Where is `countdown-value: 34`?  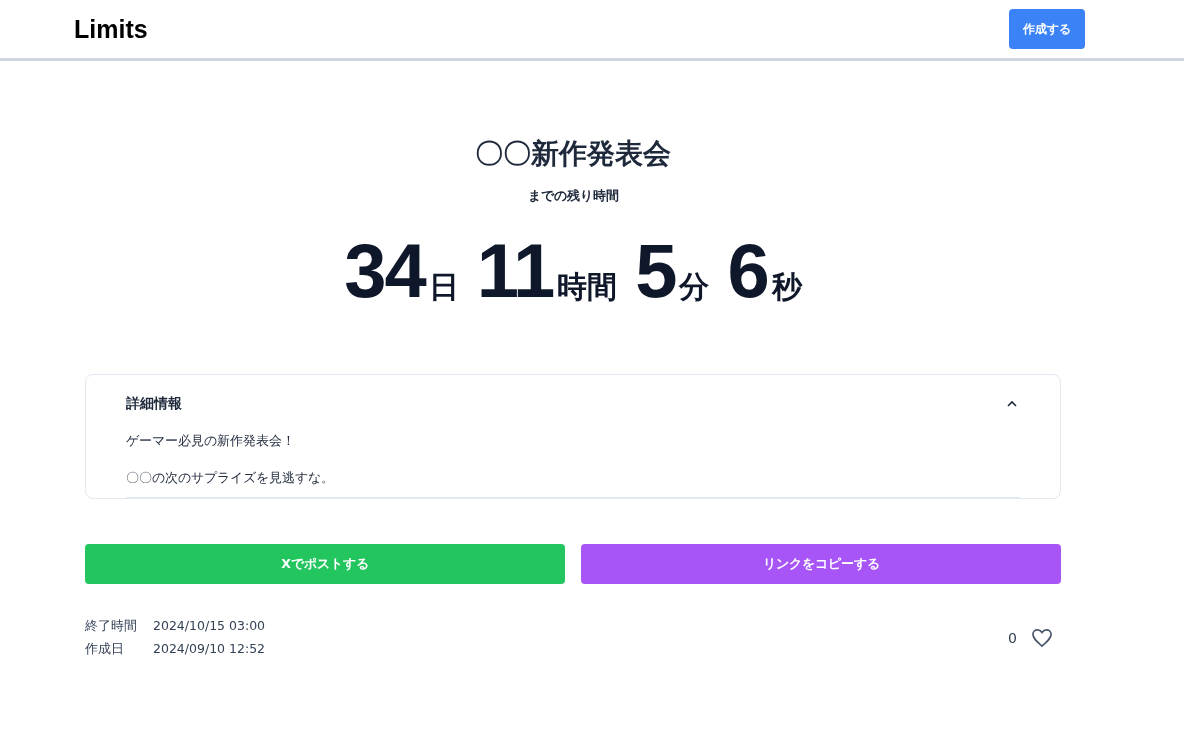 countdown-value: 34 is located at coordinates (384, 270).